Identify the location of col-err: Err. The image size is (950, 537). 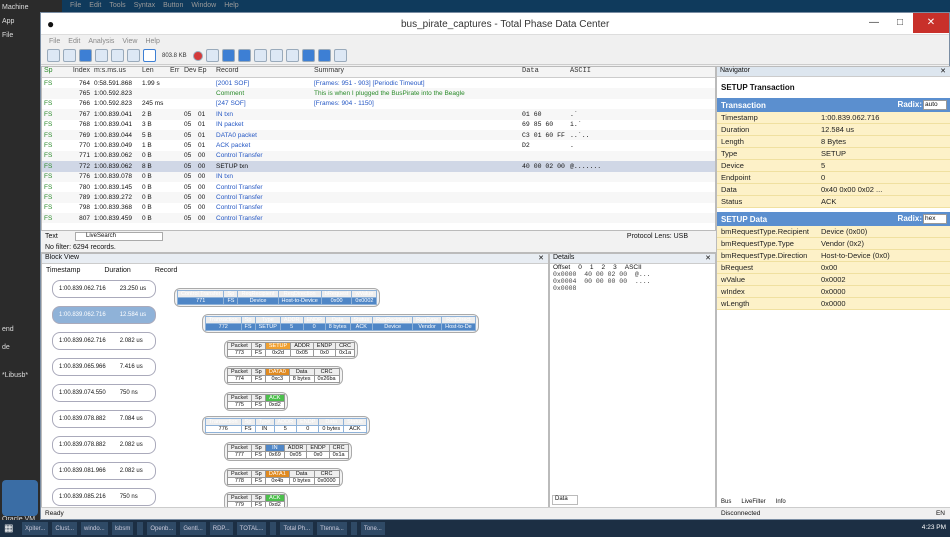
(175, 72).